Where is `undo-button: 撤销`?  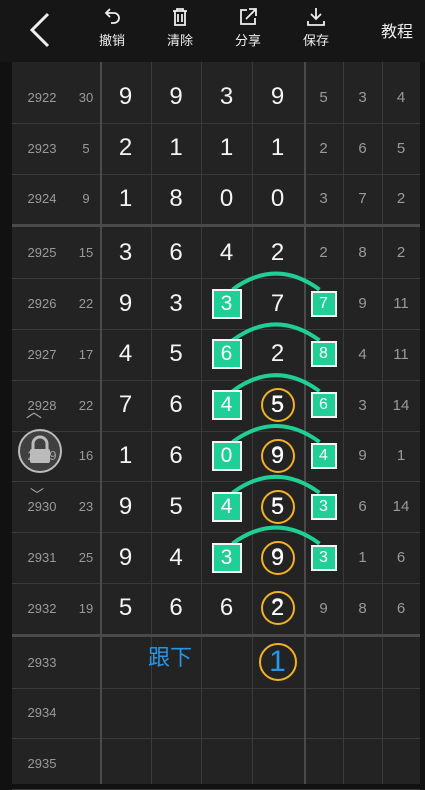 undo-button: 撤销 is located at coordinates (112, 32).